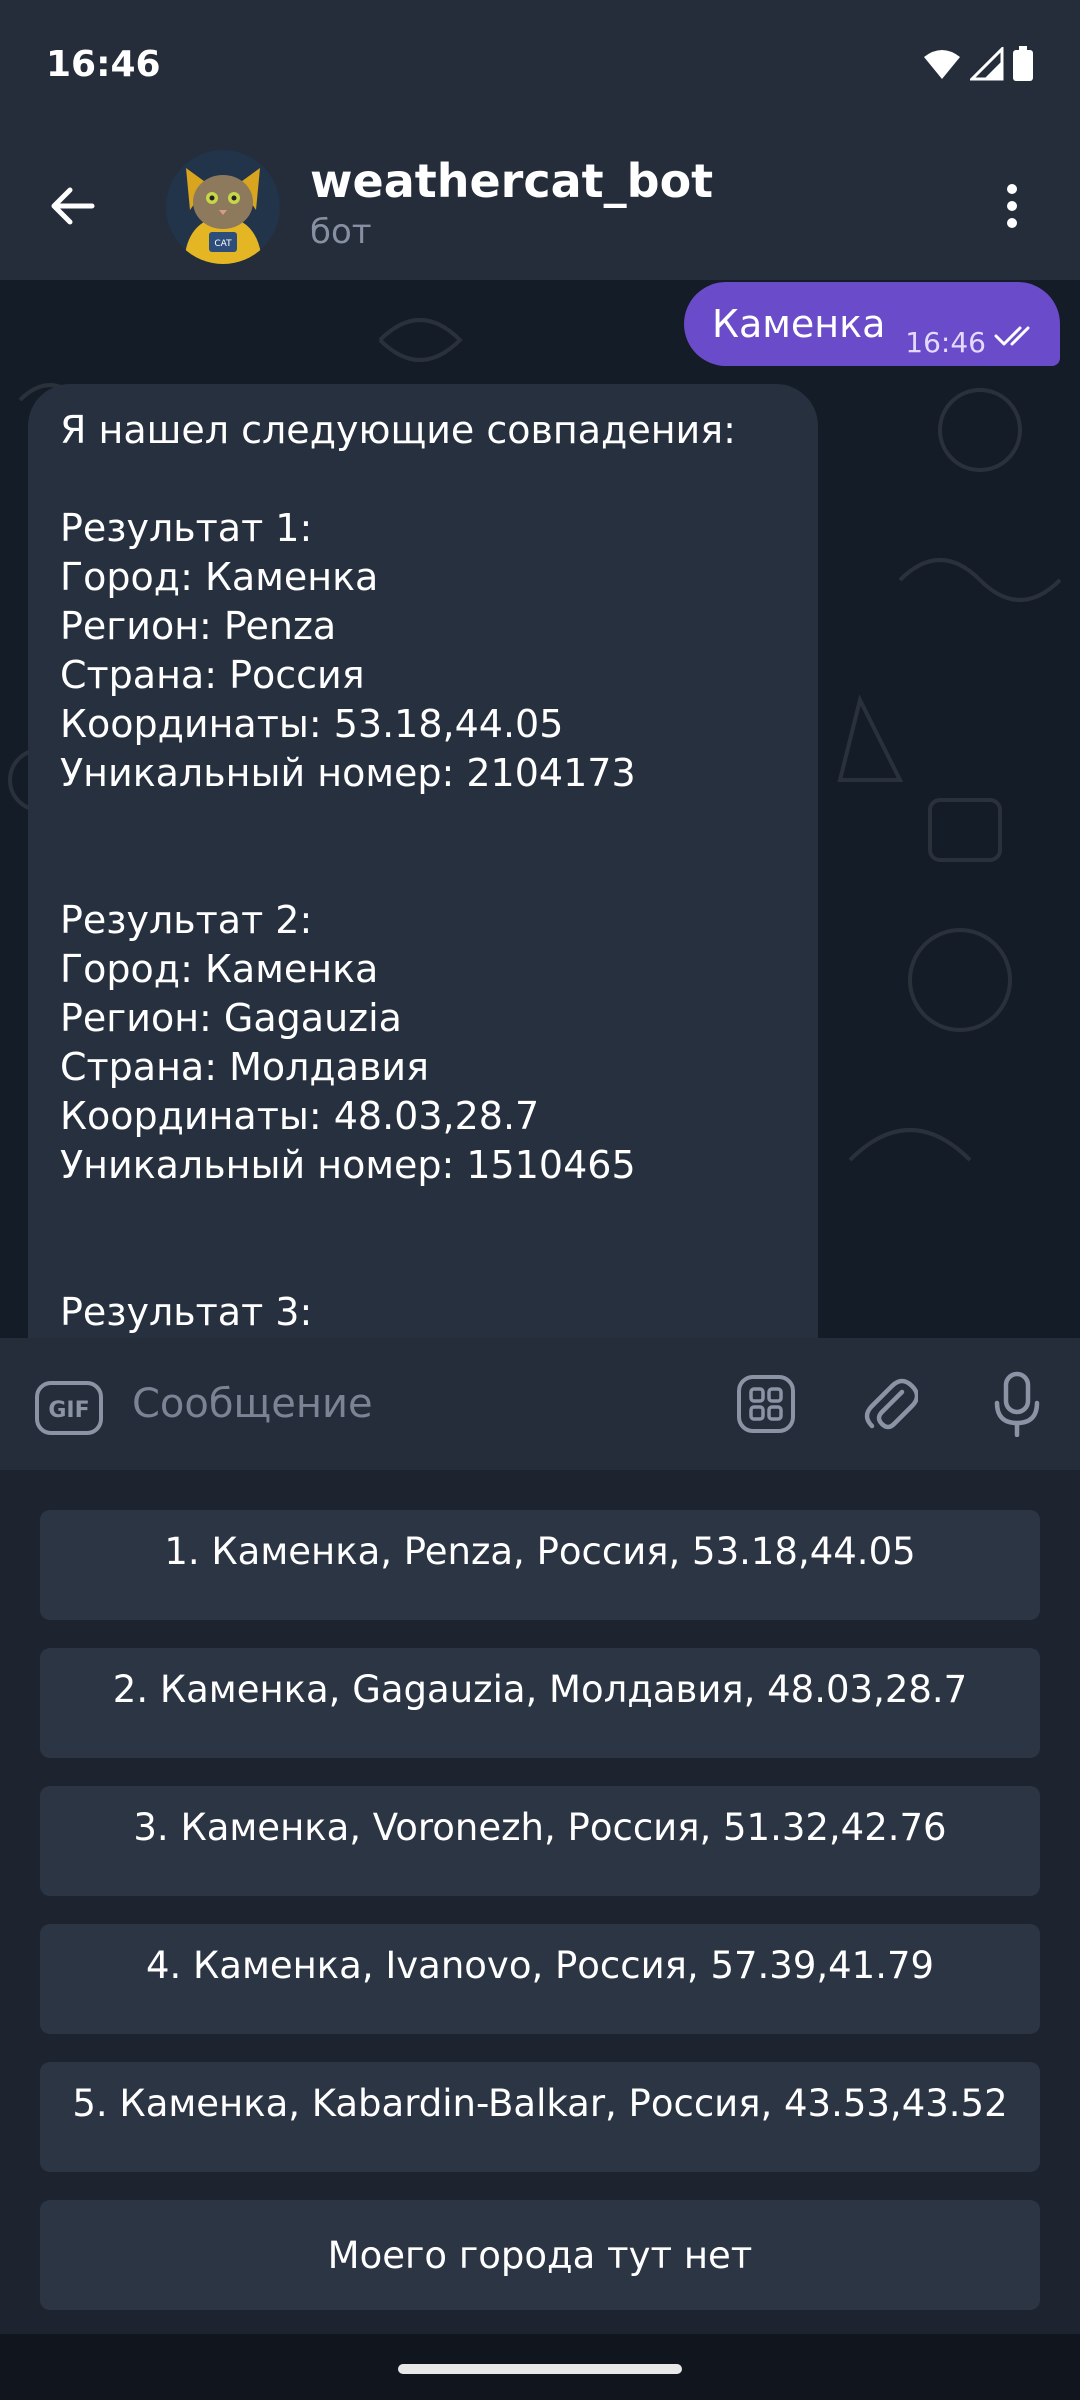 This screenshot has width=1080, height=2400. Describe the element at coordinates (412, 1404) in the screenshot. I see `message-input` at that location.